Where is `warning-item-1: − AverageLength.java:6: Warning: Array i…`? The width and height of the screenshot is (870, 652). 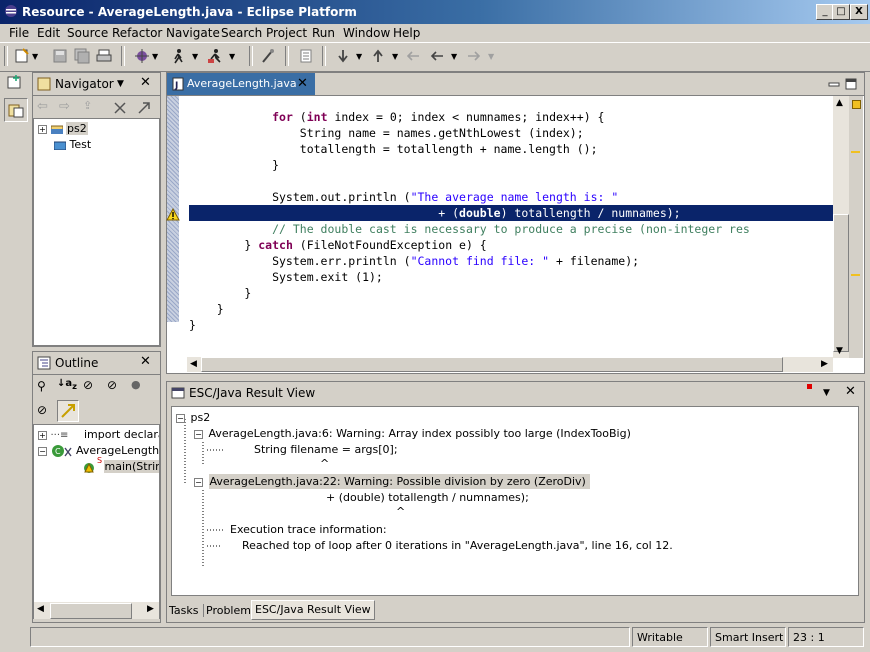 warning-item-1: − AverageLength.java:6: Warning: Array i… is located at coordinates (412, 433).